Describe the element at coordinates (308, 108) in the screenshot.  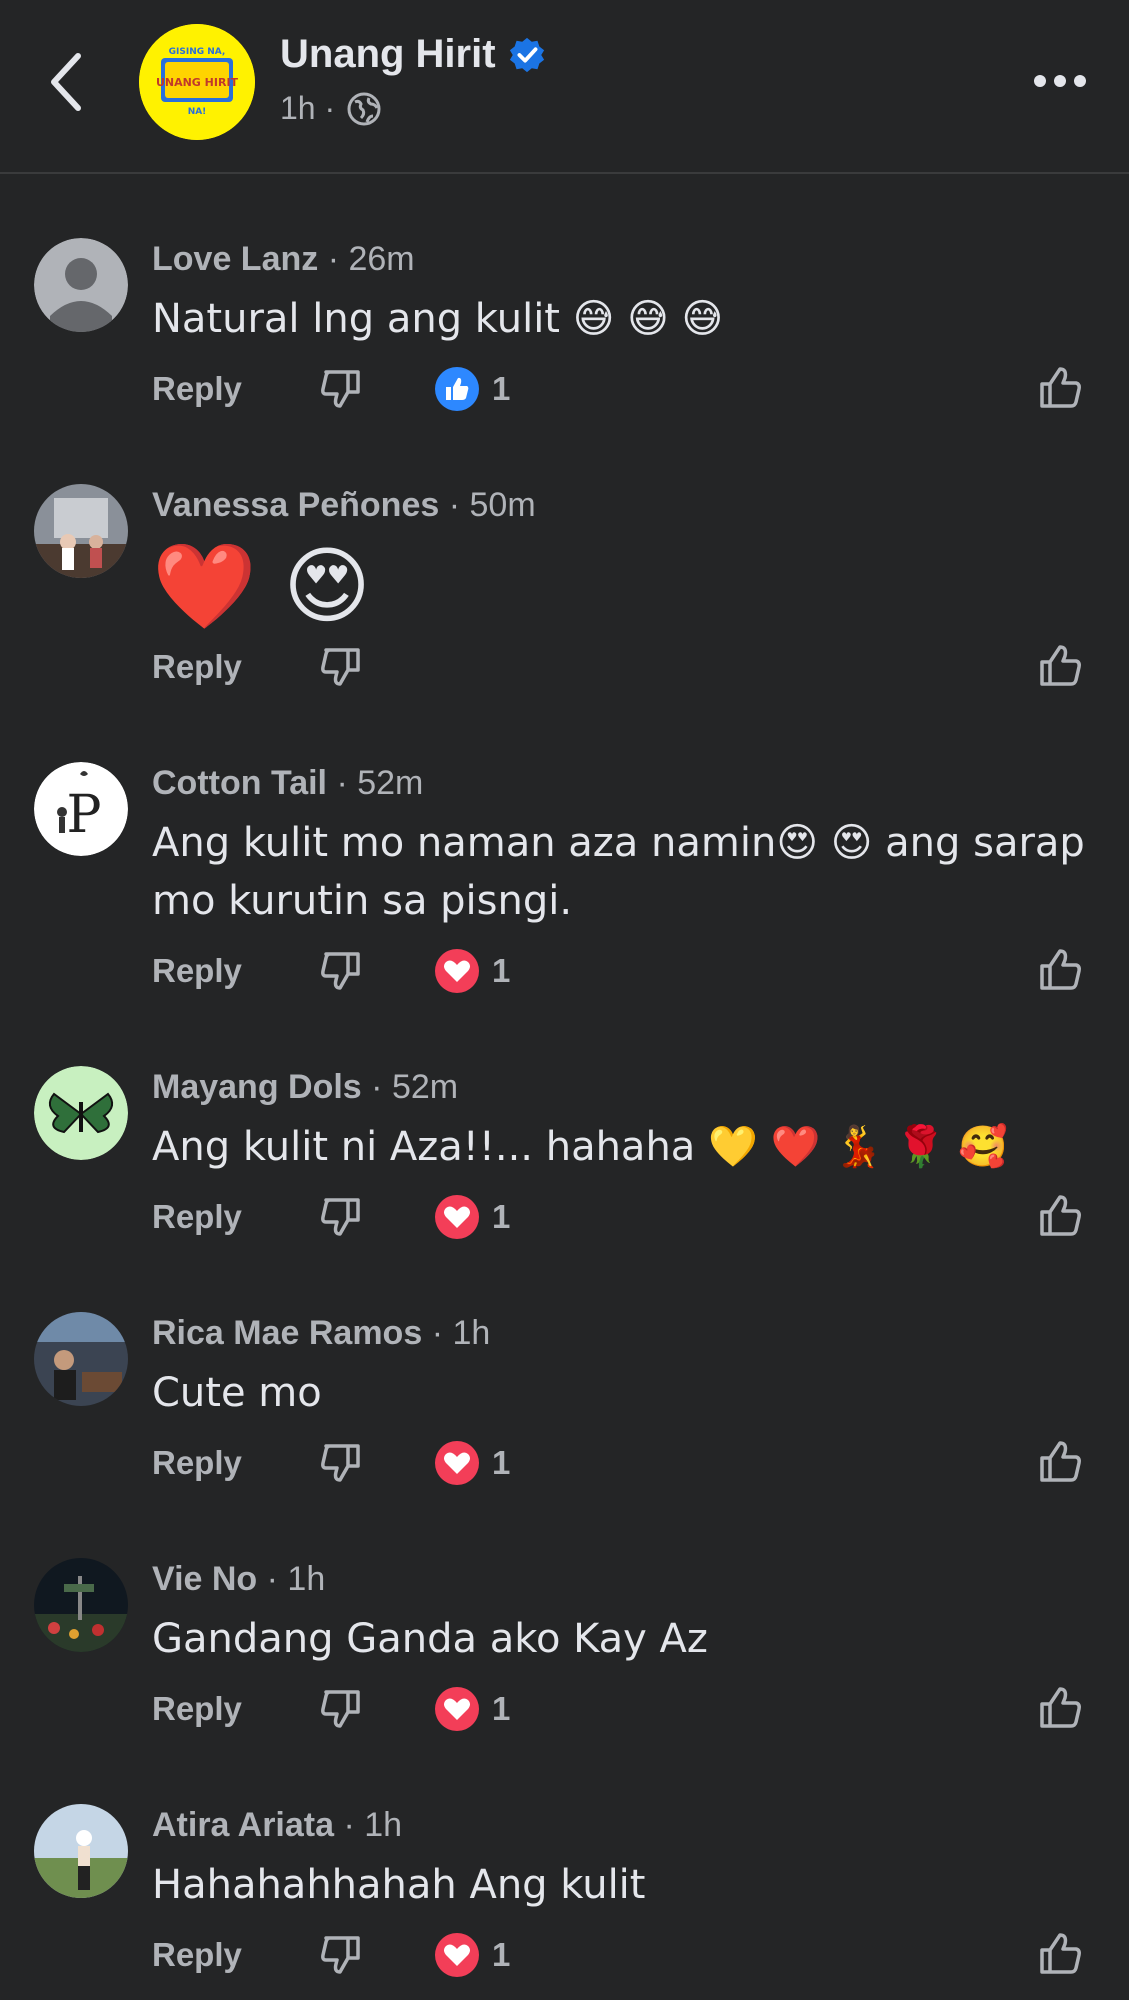
I see `post-time: 1h ·` at that location.